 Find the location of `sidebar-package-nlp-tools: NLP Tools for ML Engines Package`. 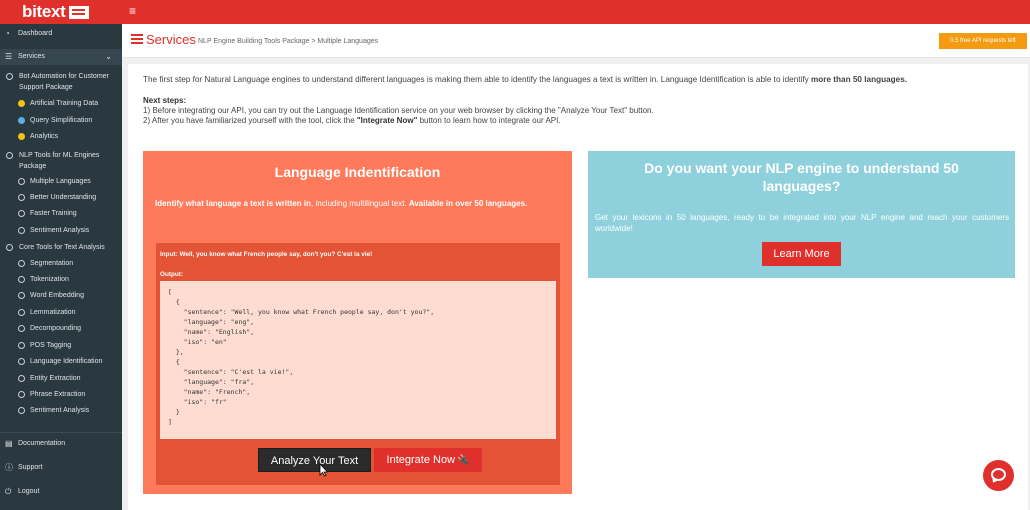

sidebar-package-nlp-tools: NLP Tools for ML Engines Package is located at coordinates (61, 161).